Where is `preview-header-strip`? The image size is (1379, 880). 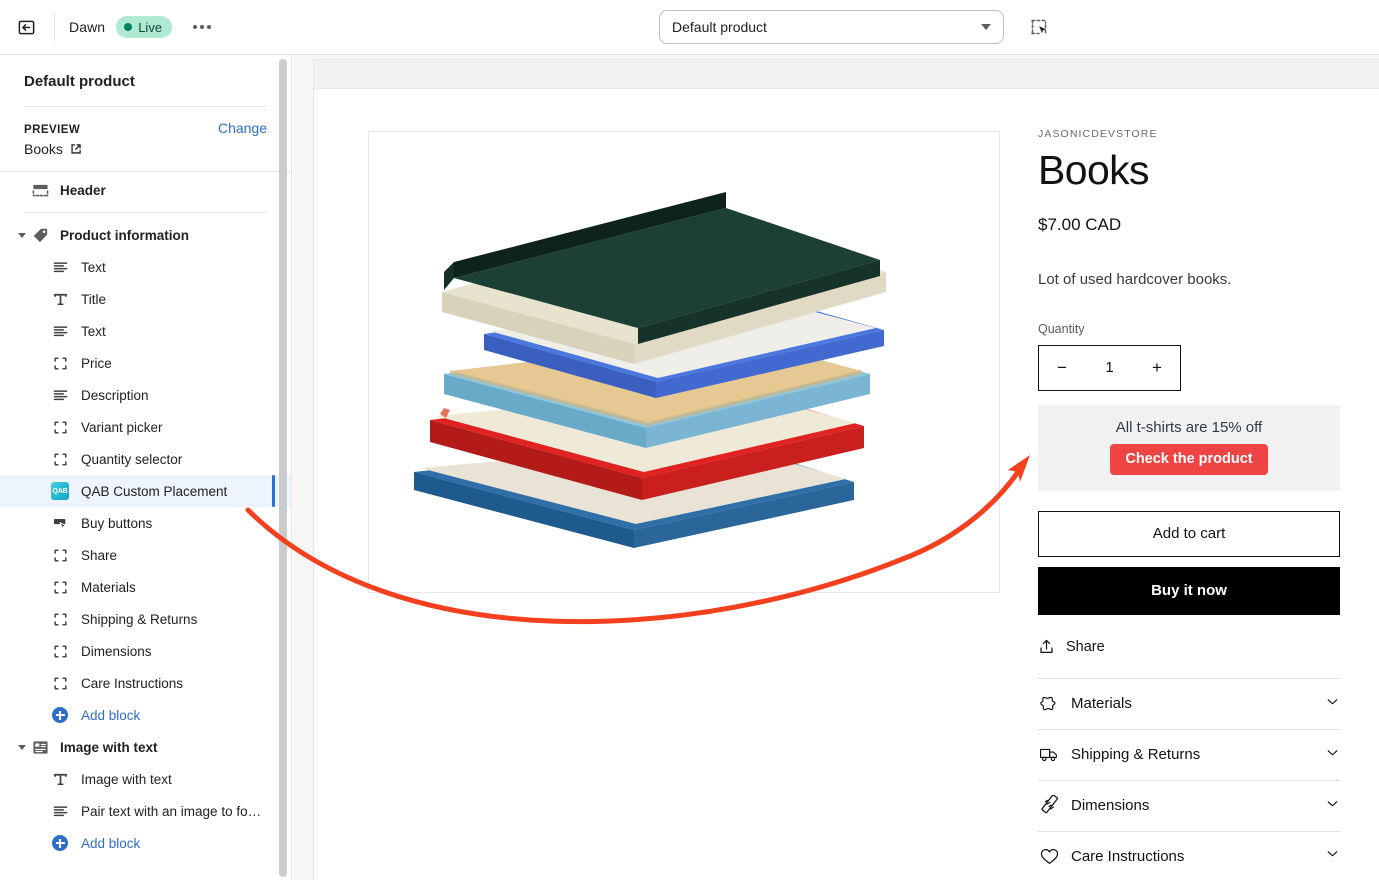 preview-header-strip is located at coordinates (846, 74).